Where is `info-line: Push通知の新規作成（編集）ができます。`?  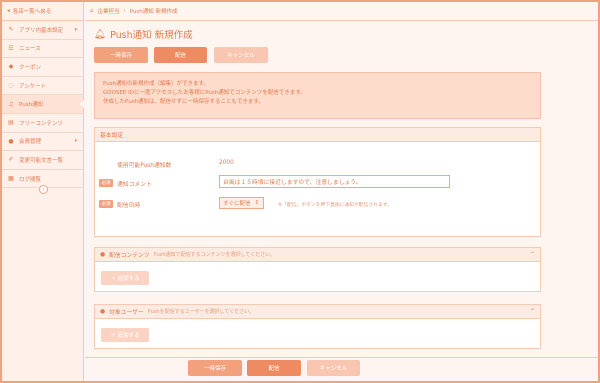 info-line: Push通知の新規作成（編集）ができます。 is located at coordinates (156, 84).